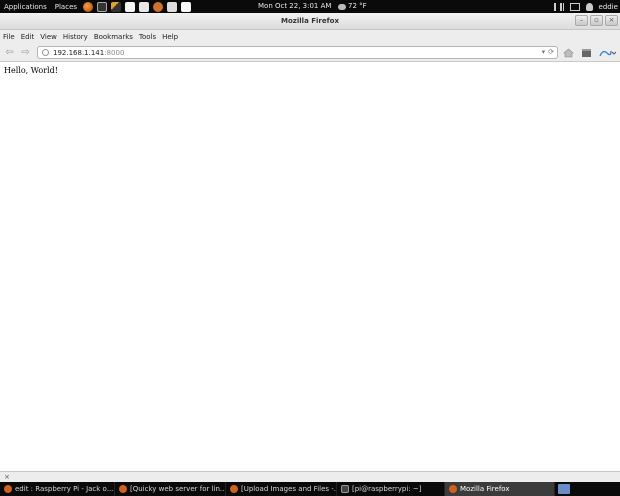 The height and width of the screenshot is (496, 620). What do you see at coordinates (589, 6) in the screenshot?
I see `user-icon` at bounding box center [589, 6].